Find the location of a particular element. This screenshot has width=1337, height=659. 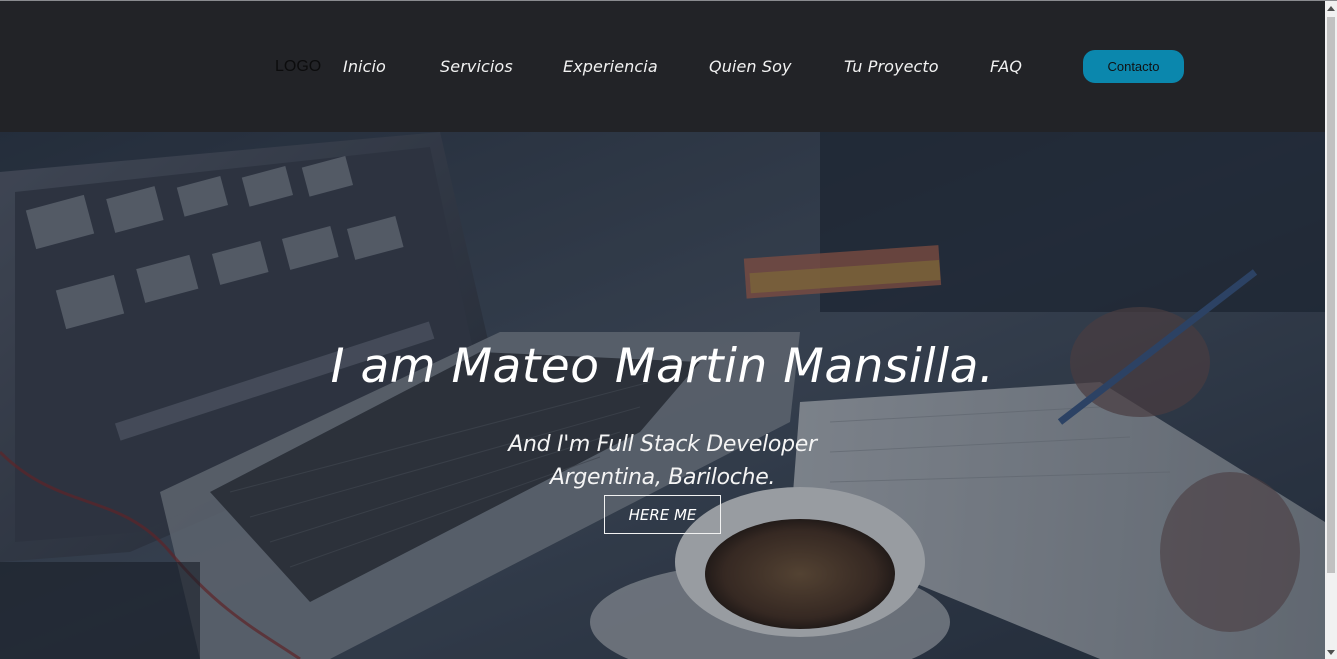

nav-item-servicios: Servicios is located at coordinates (476, 66).